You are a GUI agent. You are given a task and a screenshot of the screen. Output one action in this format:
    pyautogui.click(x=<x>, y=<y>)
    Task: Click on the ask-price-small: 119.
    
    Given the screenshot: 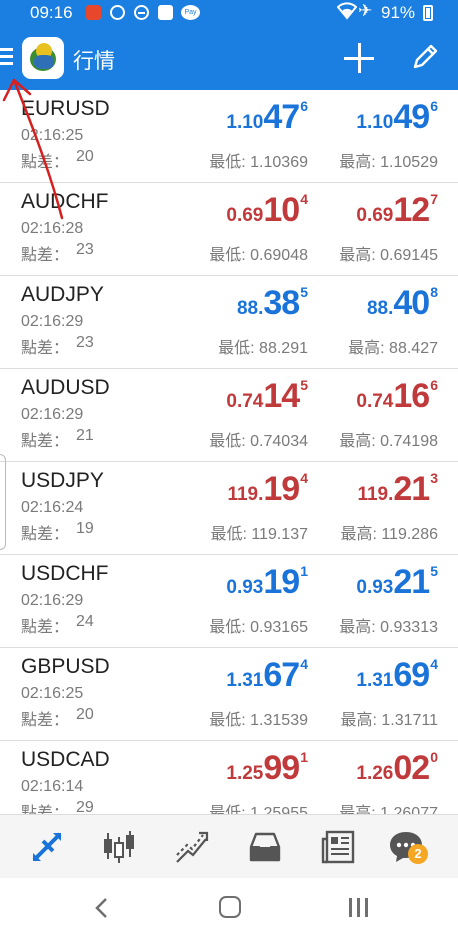 What is the action you would take?
    pyautogui.click(x=375, y=494)
    